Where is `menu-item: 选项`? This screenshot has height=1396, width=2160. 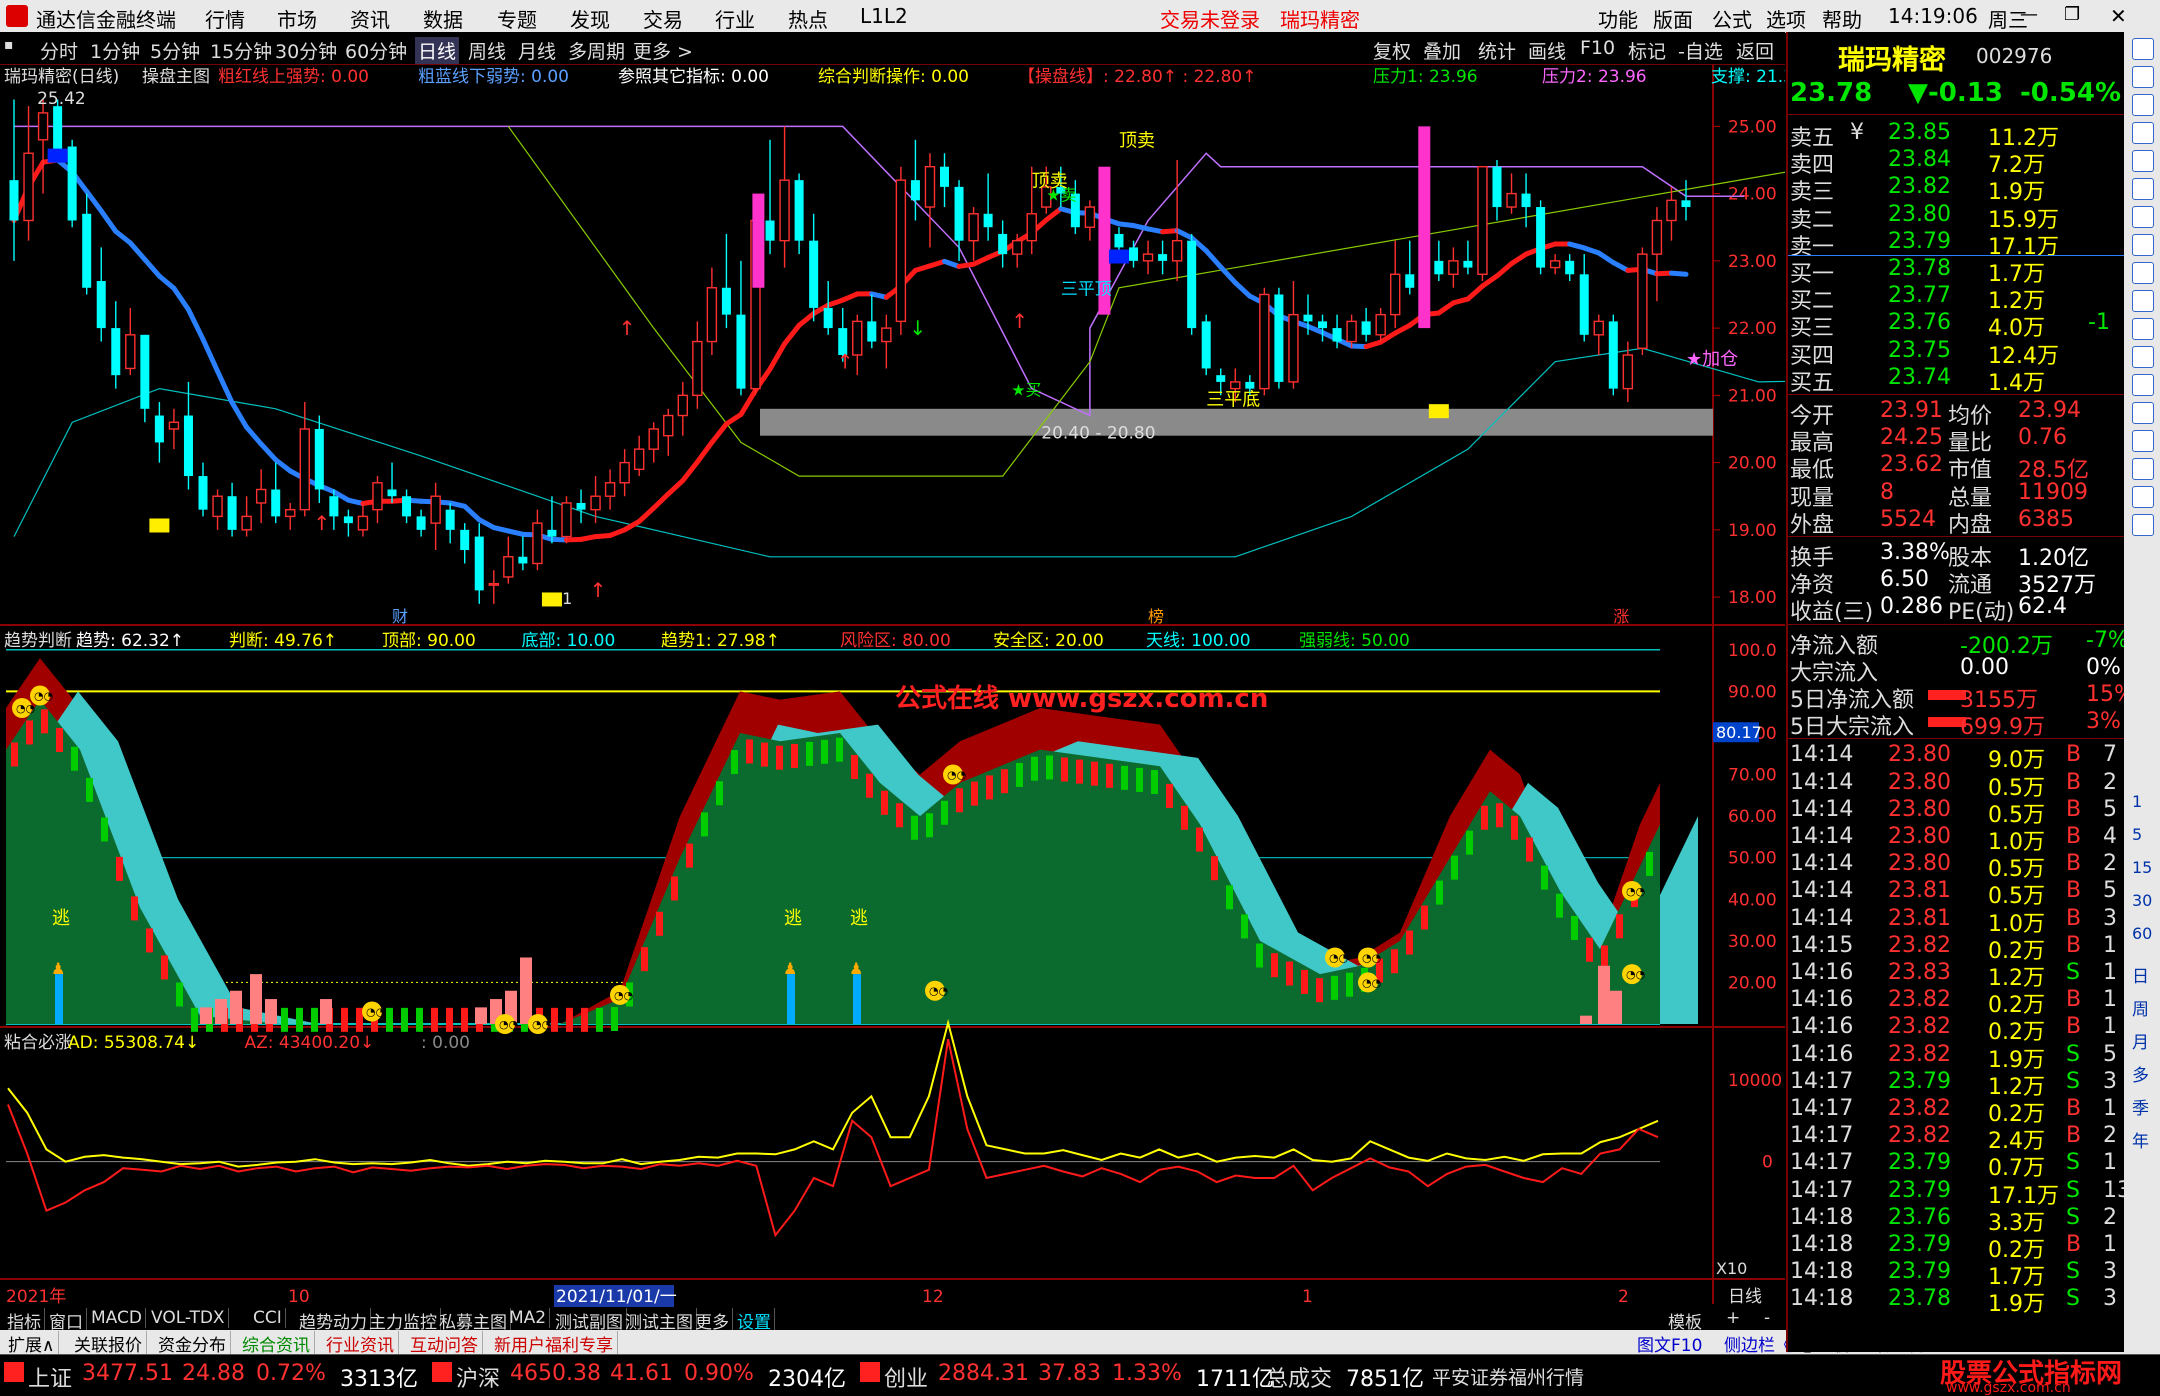 menu-item: 选项 is located at coordinates (1786, 18).